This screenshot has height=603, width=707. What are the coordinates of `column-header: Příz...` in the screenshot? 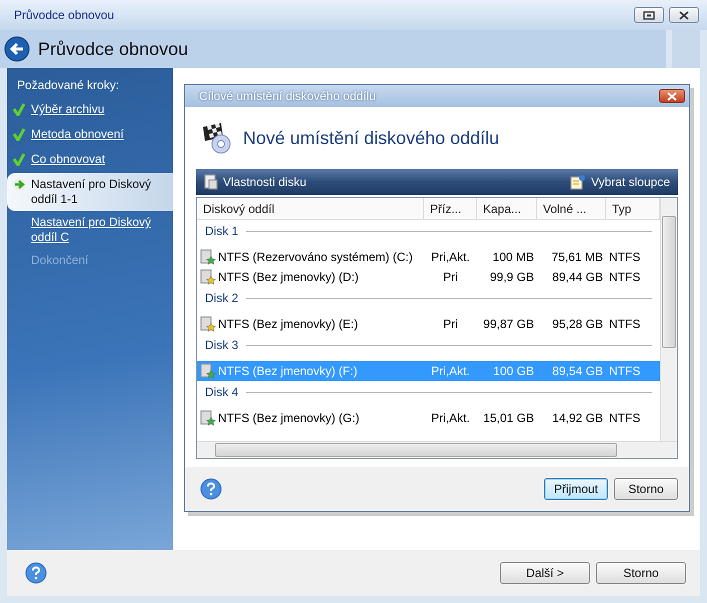 It's located at (450, 208).